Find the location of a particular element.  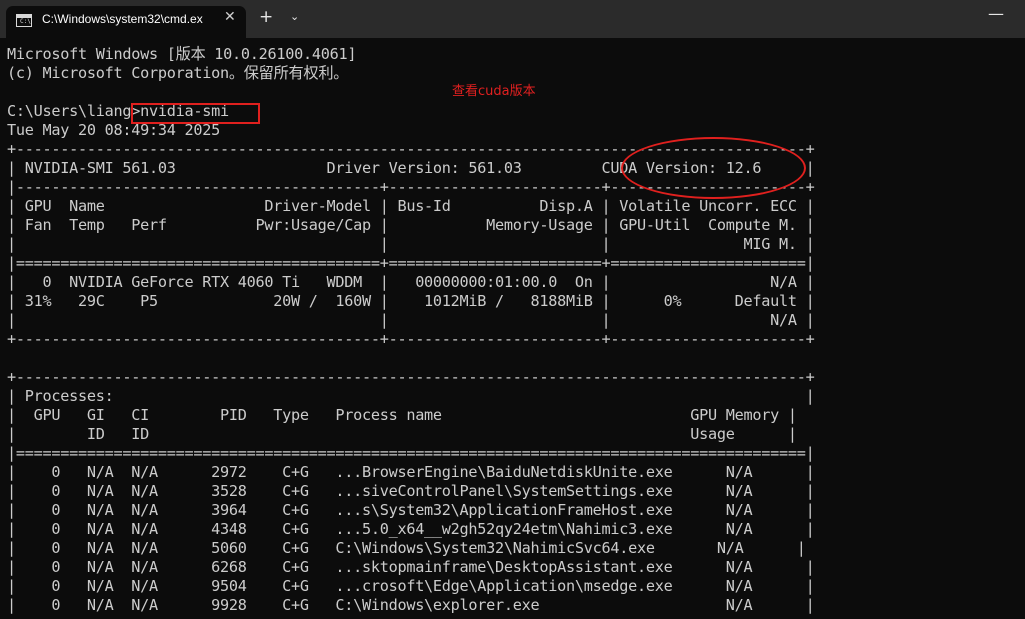

console-line: | ID ID Usage | is located at coordinates (402, 434).